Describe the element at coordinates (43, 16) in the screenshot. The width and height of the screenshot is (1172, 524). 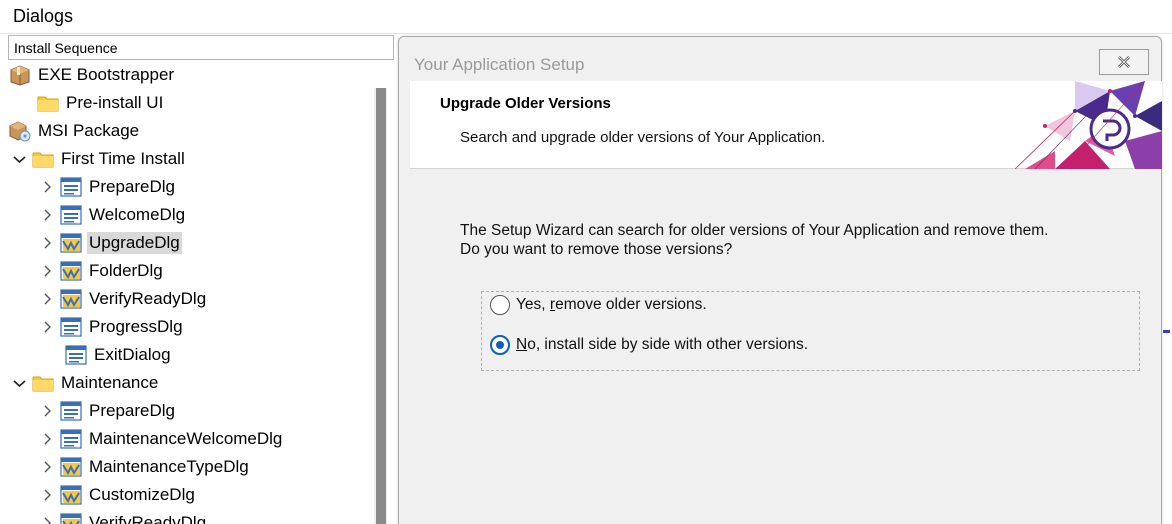
I see `page-title: Dialogs` at that location.